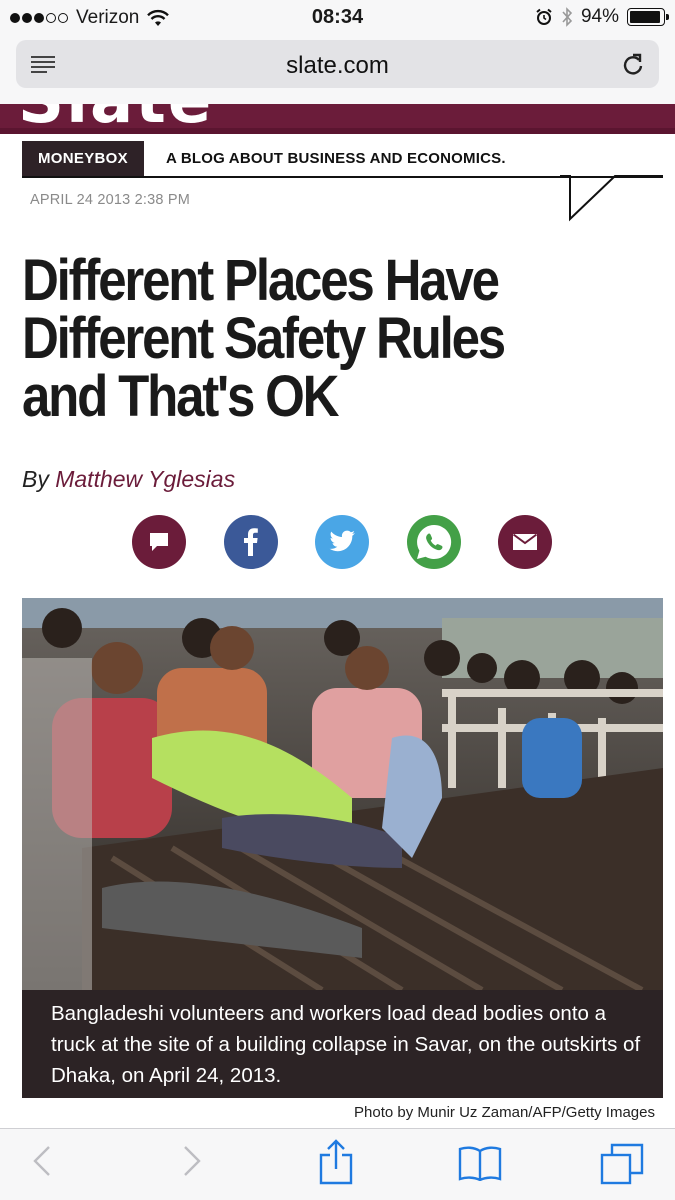 This screenshot has width=675, height=1200. Describe the element at coordinates (337, 119) in the screenshot. I see `masthead: Slate` at that location.